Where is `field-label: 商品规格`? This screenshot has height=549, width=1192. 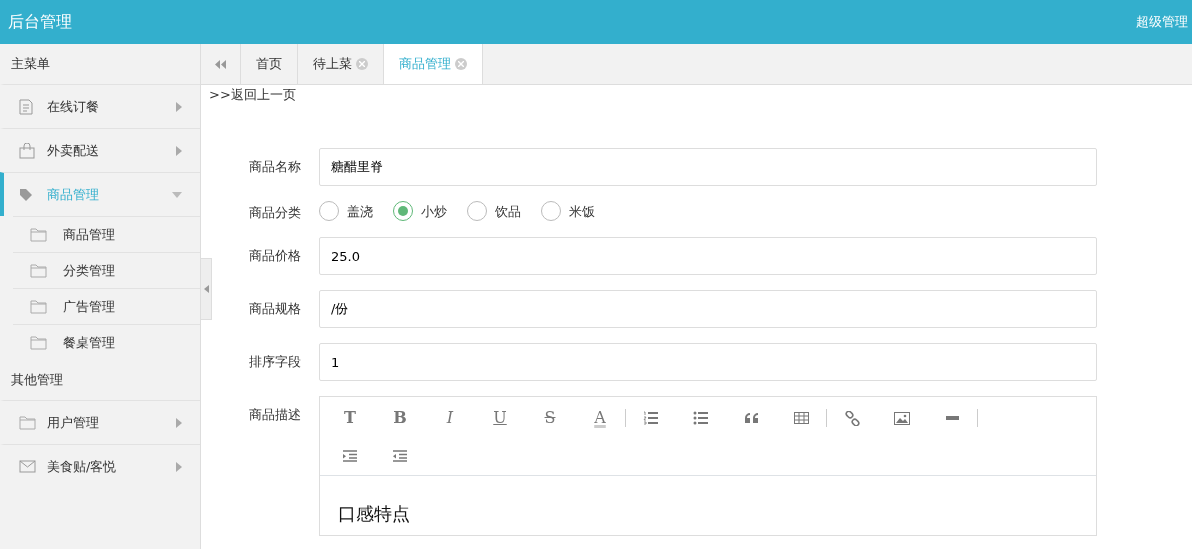 field-label: 商品规格 is located at coordinates (275, 309).